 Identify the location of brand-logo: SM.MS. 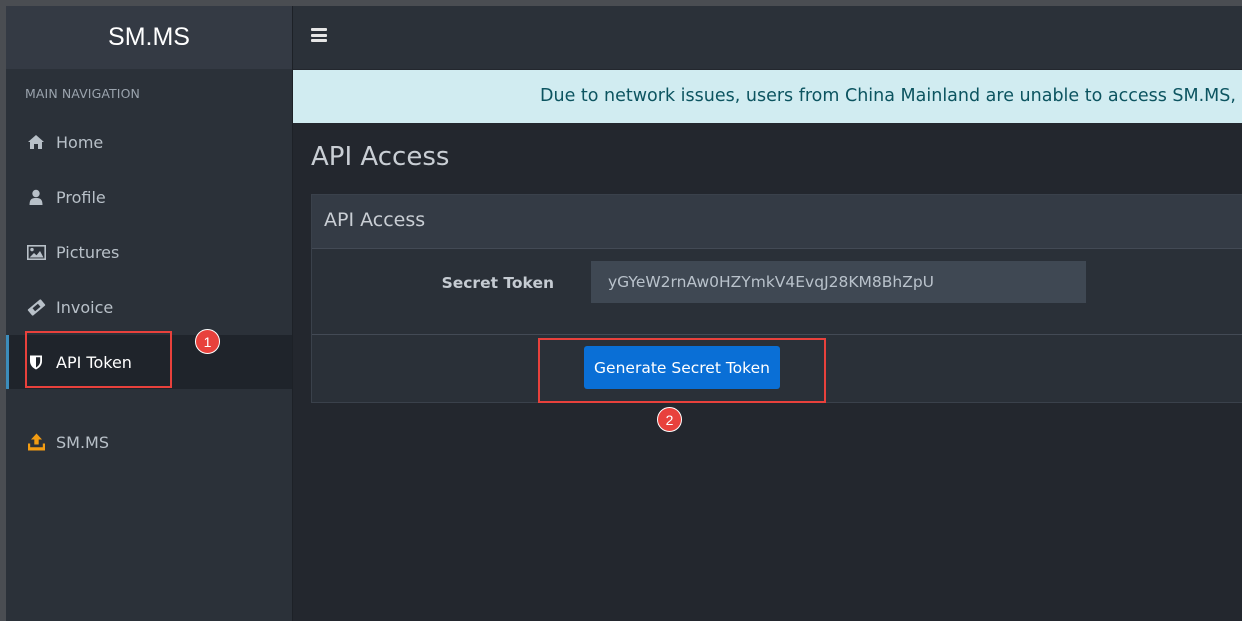
(149, 37).